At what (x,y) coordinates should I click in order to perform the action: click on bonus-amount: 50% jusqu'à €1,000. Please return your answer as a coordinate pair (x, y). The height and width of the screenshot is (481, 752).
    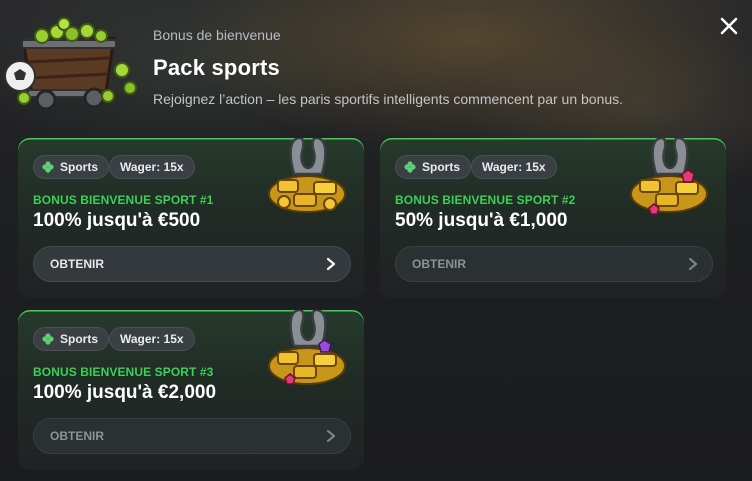
    Looking at the image, I should click on (481, 220).